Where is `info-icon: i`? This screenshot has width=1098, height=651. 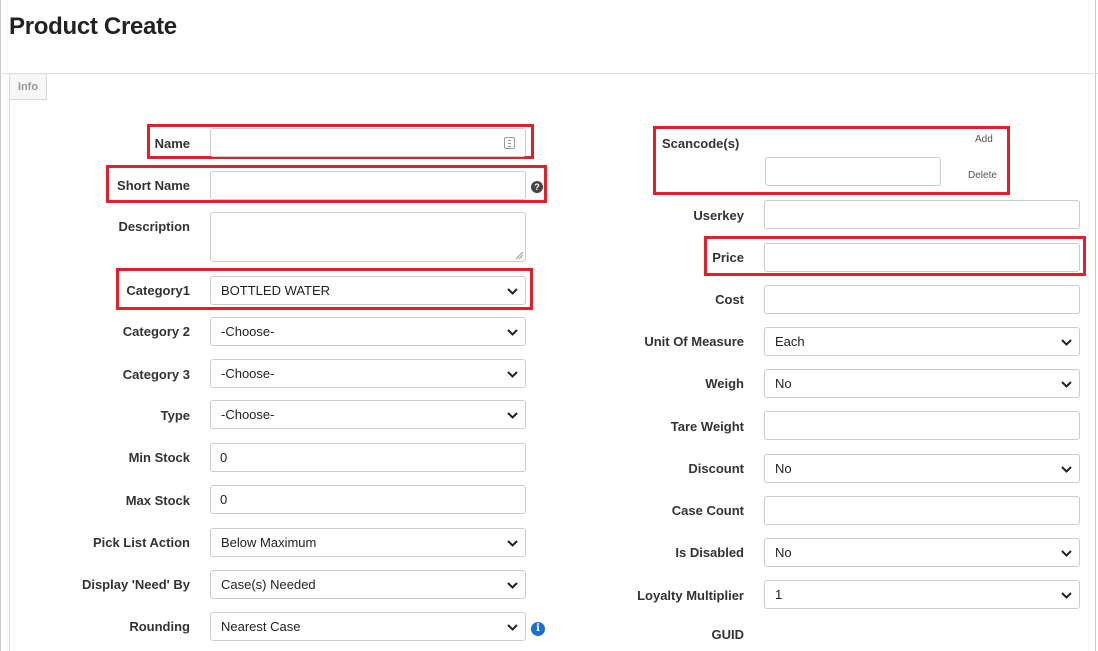
info-icon: i is located at coordinates (538, 629).